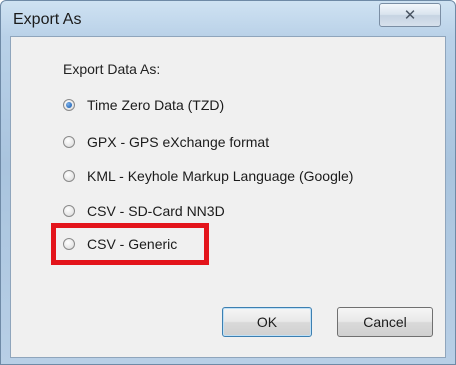 The image size is (456, 365). What do you see at coordinates (385, 322) in the screenshot?
I see `cancel-button: Cancel` at bounding box center [385, 322].